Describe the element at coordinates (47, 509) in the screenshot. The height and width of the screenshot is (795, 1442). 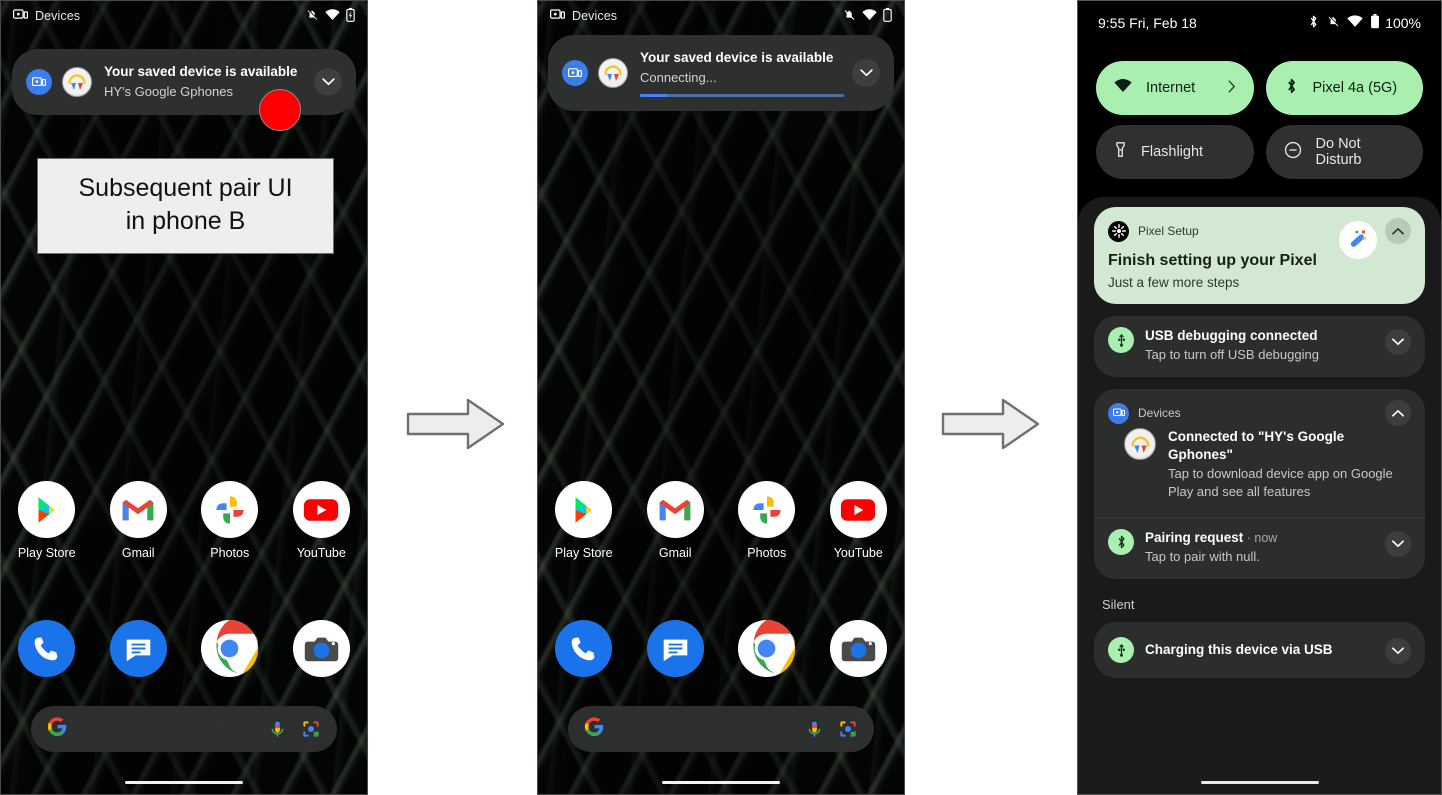
I see `play-store-icon` at that location.